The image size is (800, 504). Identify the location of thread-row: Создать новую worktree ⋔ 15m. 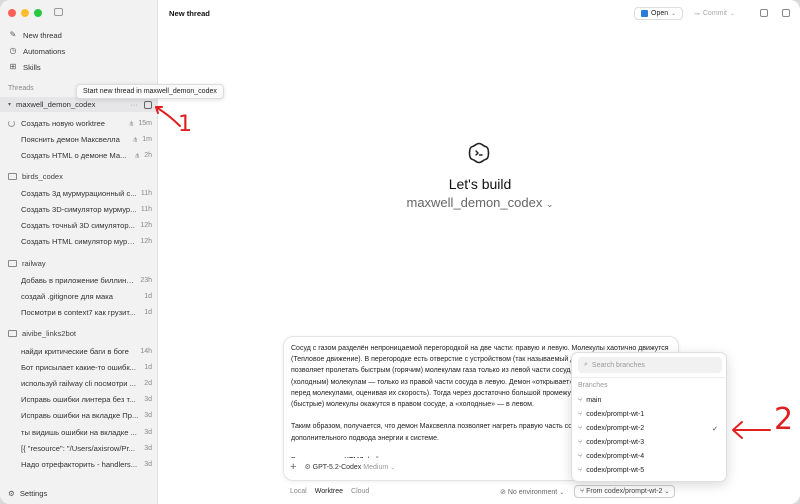
(78, 123).